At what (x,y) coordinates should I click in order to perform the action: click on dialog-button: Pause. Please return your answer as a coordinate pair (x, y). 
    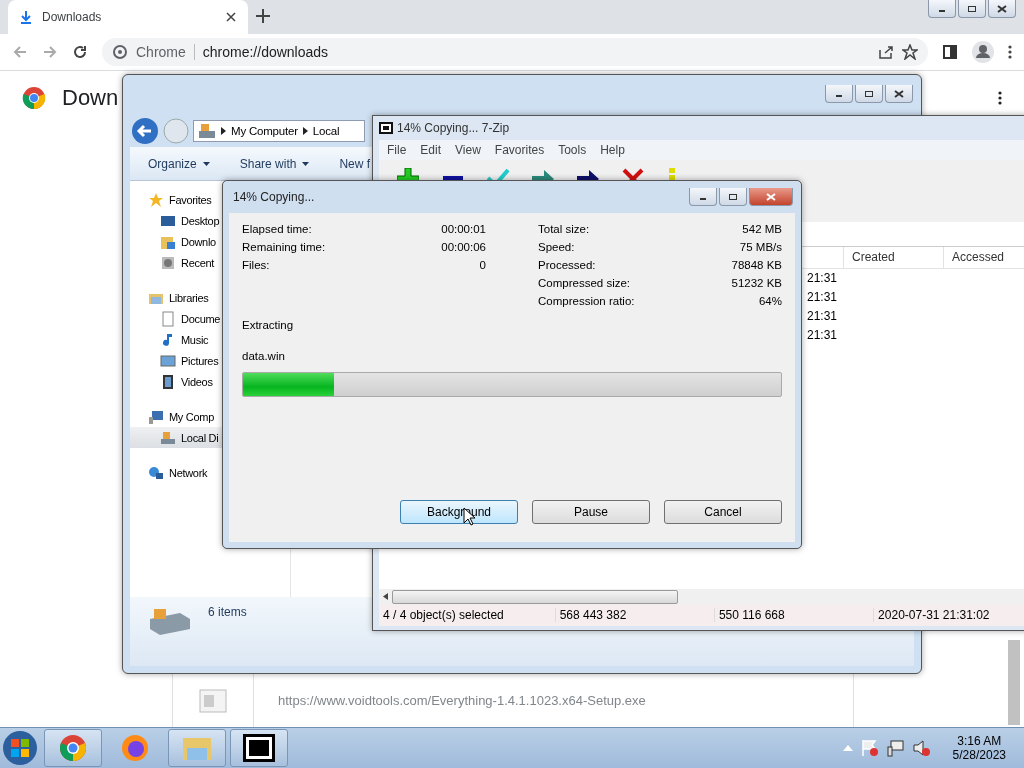
    Looking at the image, I should click on (591, 512).